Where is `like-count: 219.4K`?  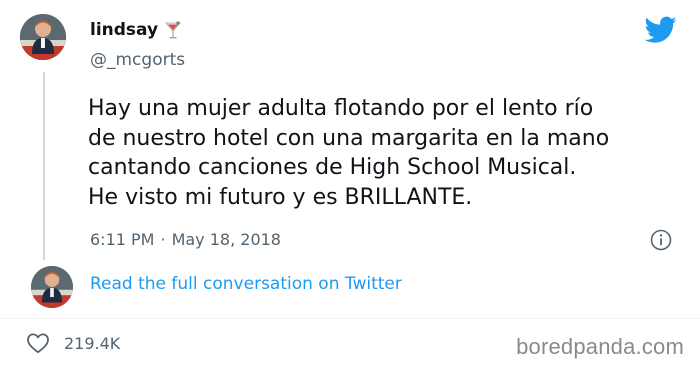
like-count: 219.4K is located at coordinates (92, 343).